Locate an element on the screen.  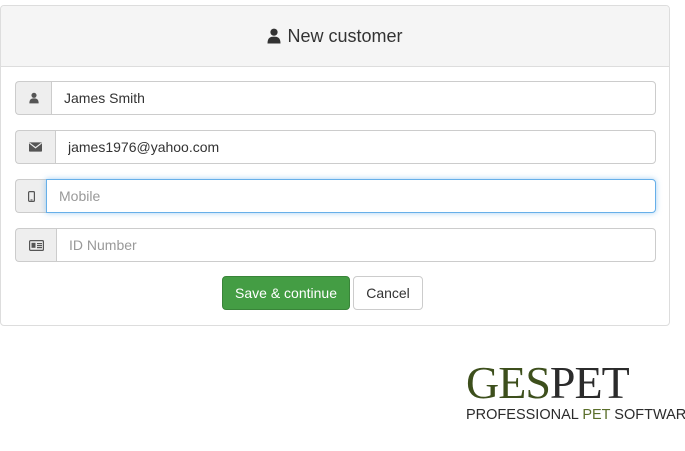
id-number-field is located at coordinates (356, 245).